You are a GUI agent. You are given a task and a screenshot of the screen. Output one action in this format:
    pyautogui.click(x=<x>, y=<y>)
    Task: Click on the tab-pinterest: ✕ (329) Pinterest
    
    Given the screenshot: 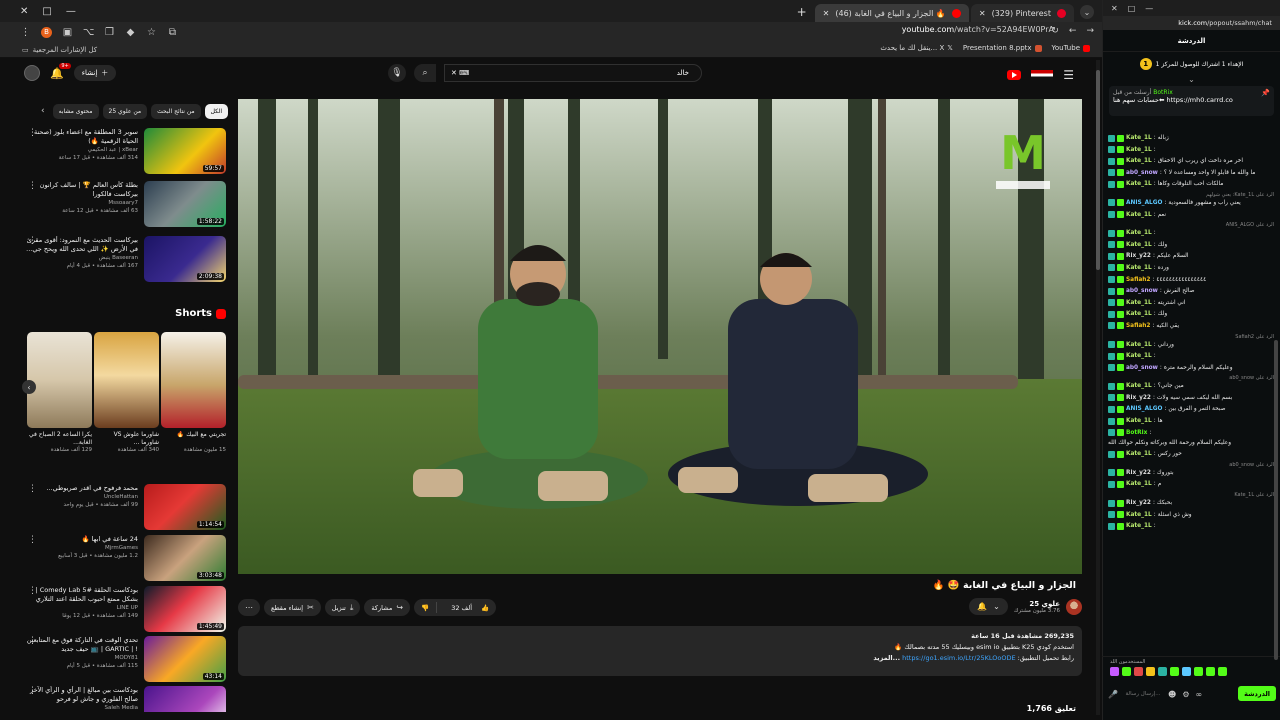 What is the action you would take?
    pyautogui.click(x=1022, y=13)
    